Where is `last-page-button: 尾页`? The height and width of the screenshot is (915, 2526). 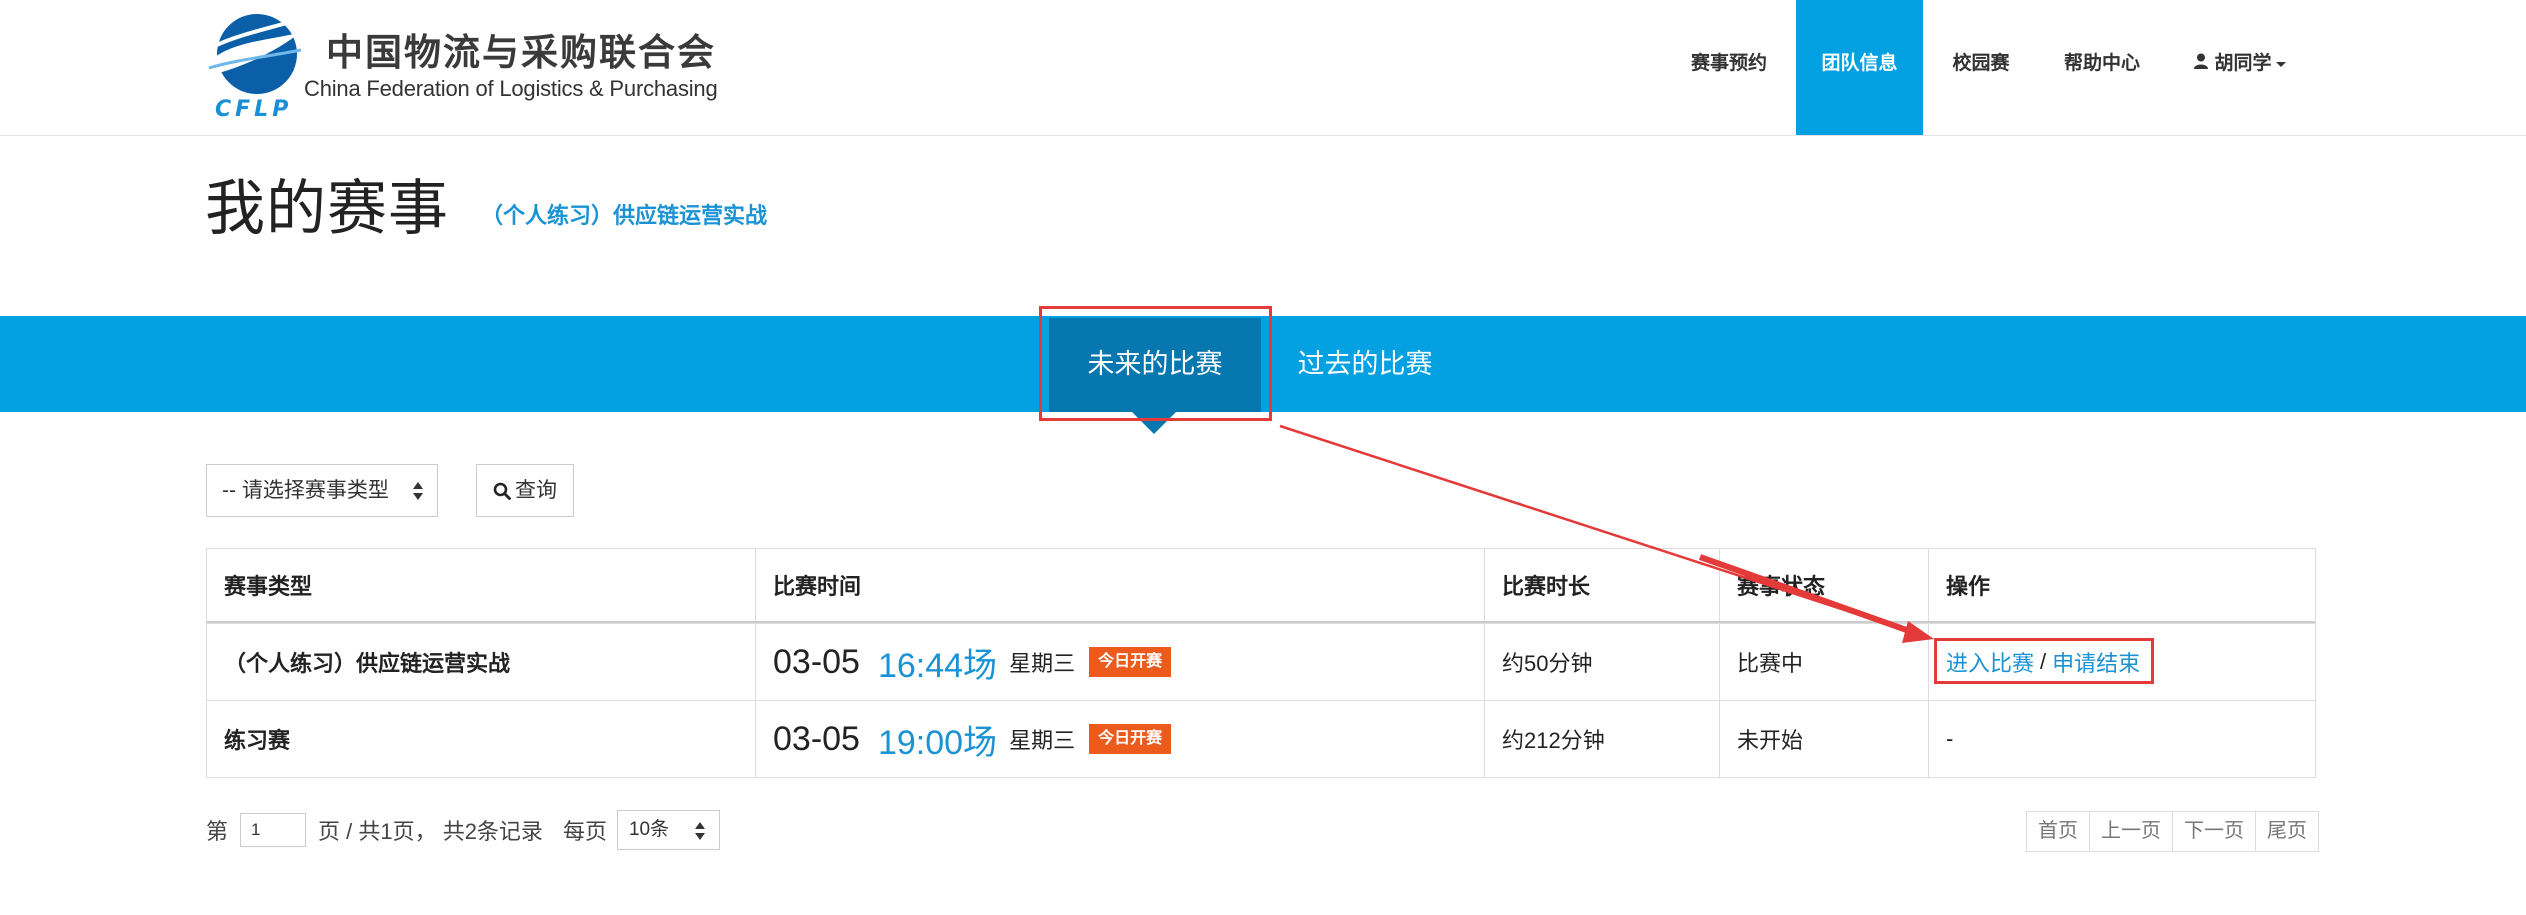 last-page-button: 尾页 is located at coordinates (2287, 831).